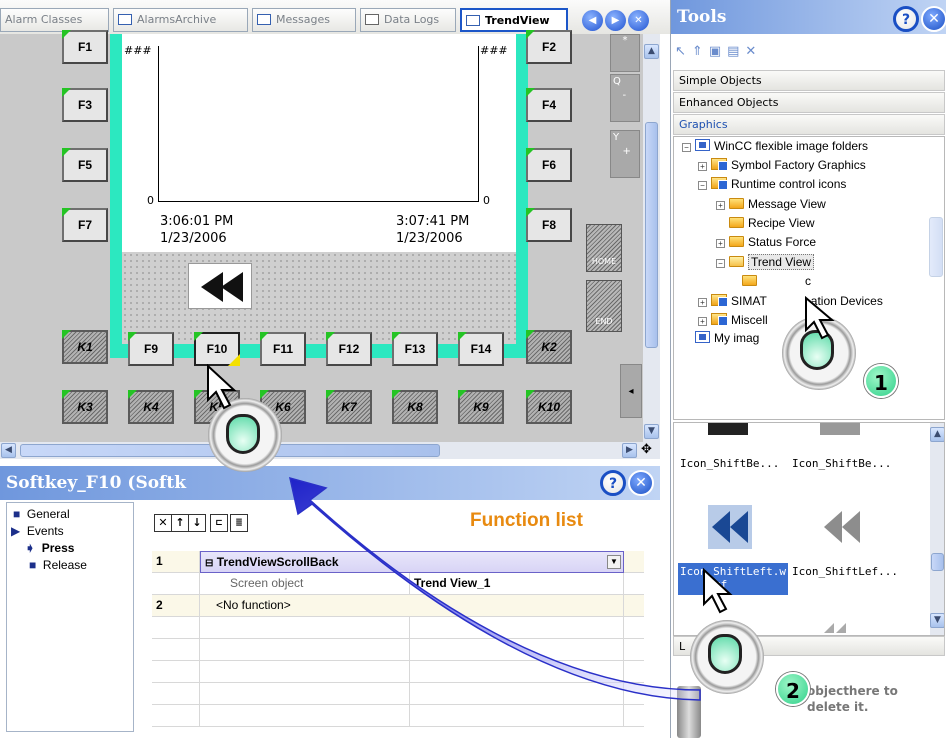 This screenshot has height=738, width=946. Describe the element at coordinates (766, 242) in the screenshot. I see `tree-item-status-force: + Status Force` at that location.